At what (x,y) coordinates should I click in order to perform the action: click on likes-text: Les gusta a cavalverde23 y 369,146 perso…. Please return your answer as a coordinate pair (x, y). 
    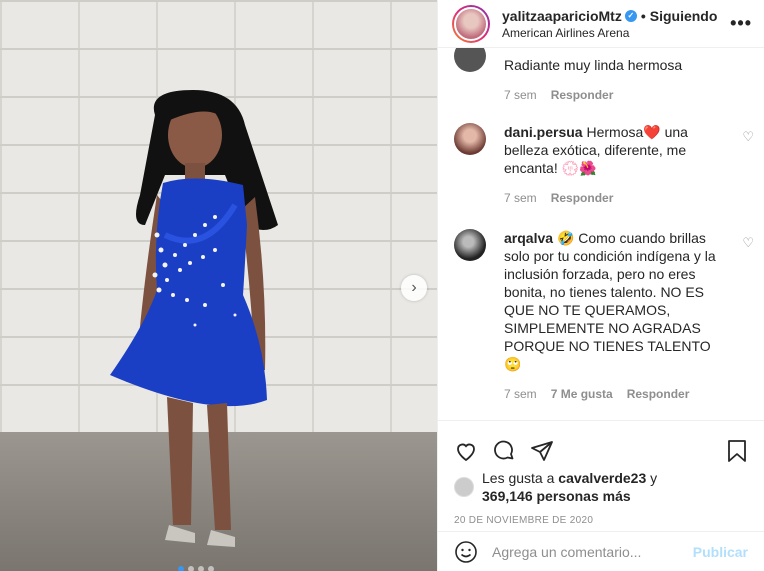
    Looking at the image, I should click on (569, 487).